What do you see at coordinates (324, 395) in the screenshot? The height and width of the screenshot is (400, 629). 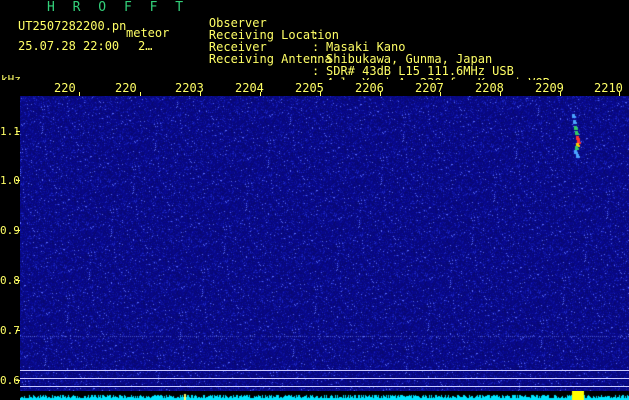 I see `spectrum-strip` at bounding box center [324, 395].